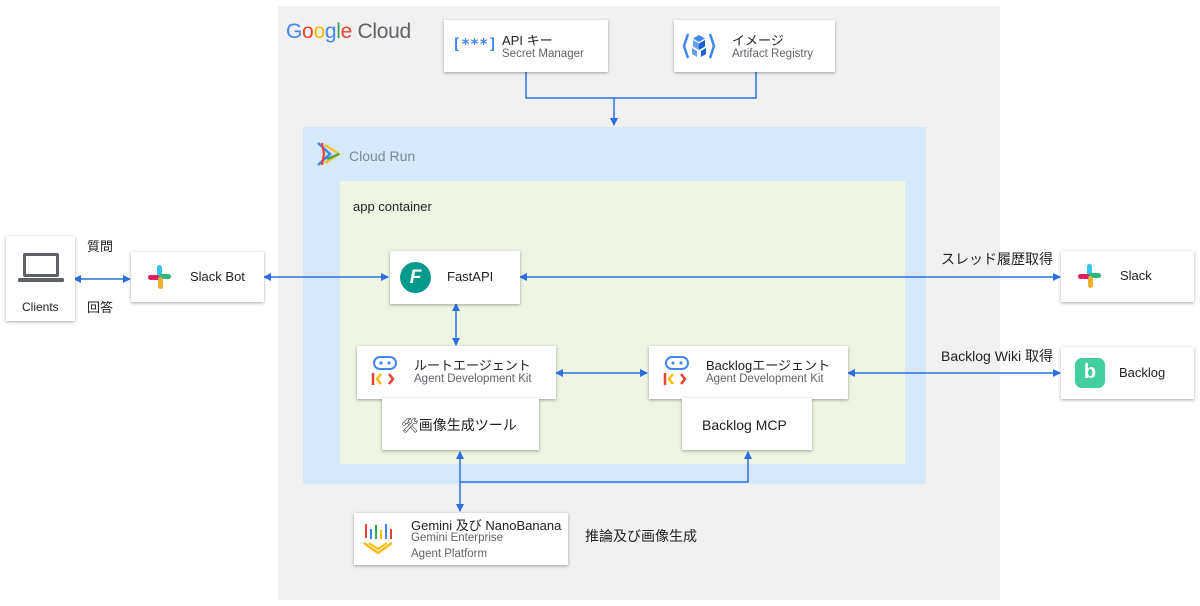 The height and width of the screenshot is (606, 1200). I want to click on root-agent-title: ルートエージェント, so click(472, 365).